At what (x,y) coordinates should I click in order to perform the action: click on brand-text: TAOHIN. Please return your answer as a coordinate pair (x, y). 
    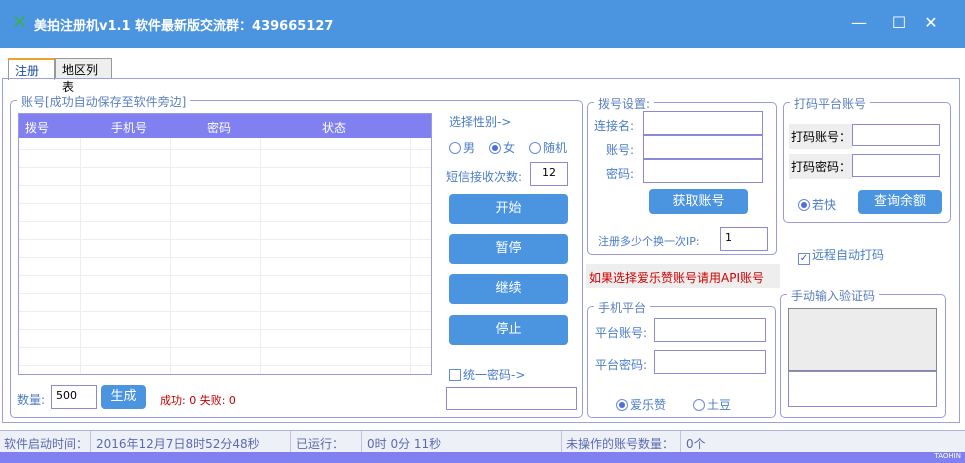
    Looking at the image, I should click on (947, 456).